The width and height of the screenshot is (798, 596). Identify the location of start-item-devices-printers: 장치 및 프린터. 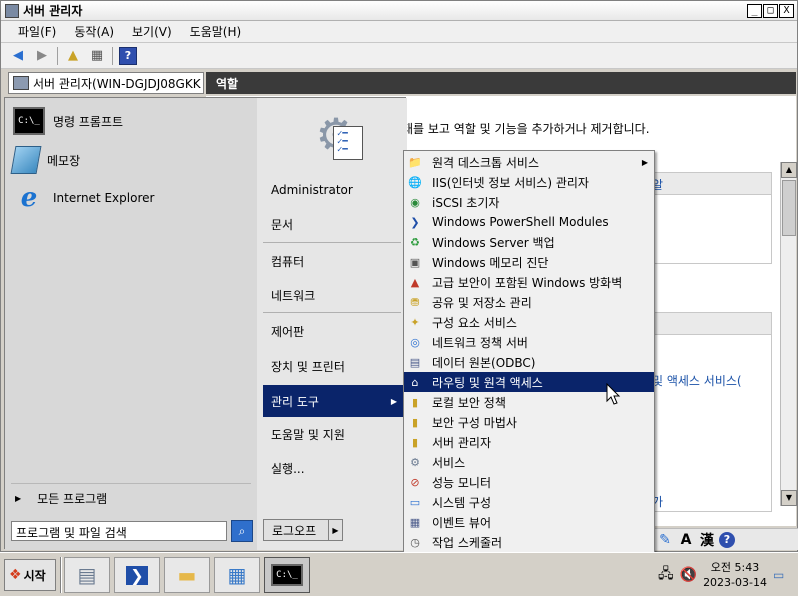
(333, 366).